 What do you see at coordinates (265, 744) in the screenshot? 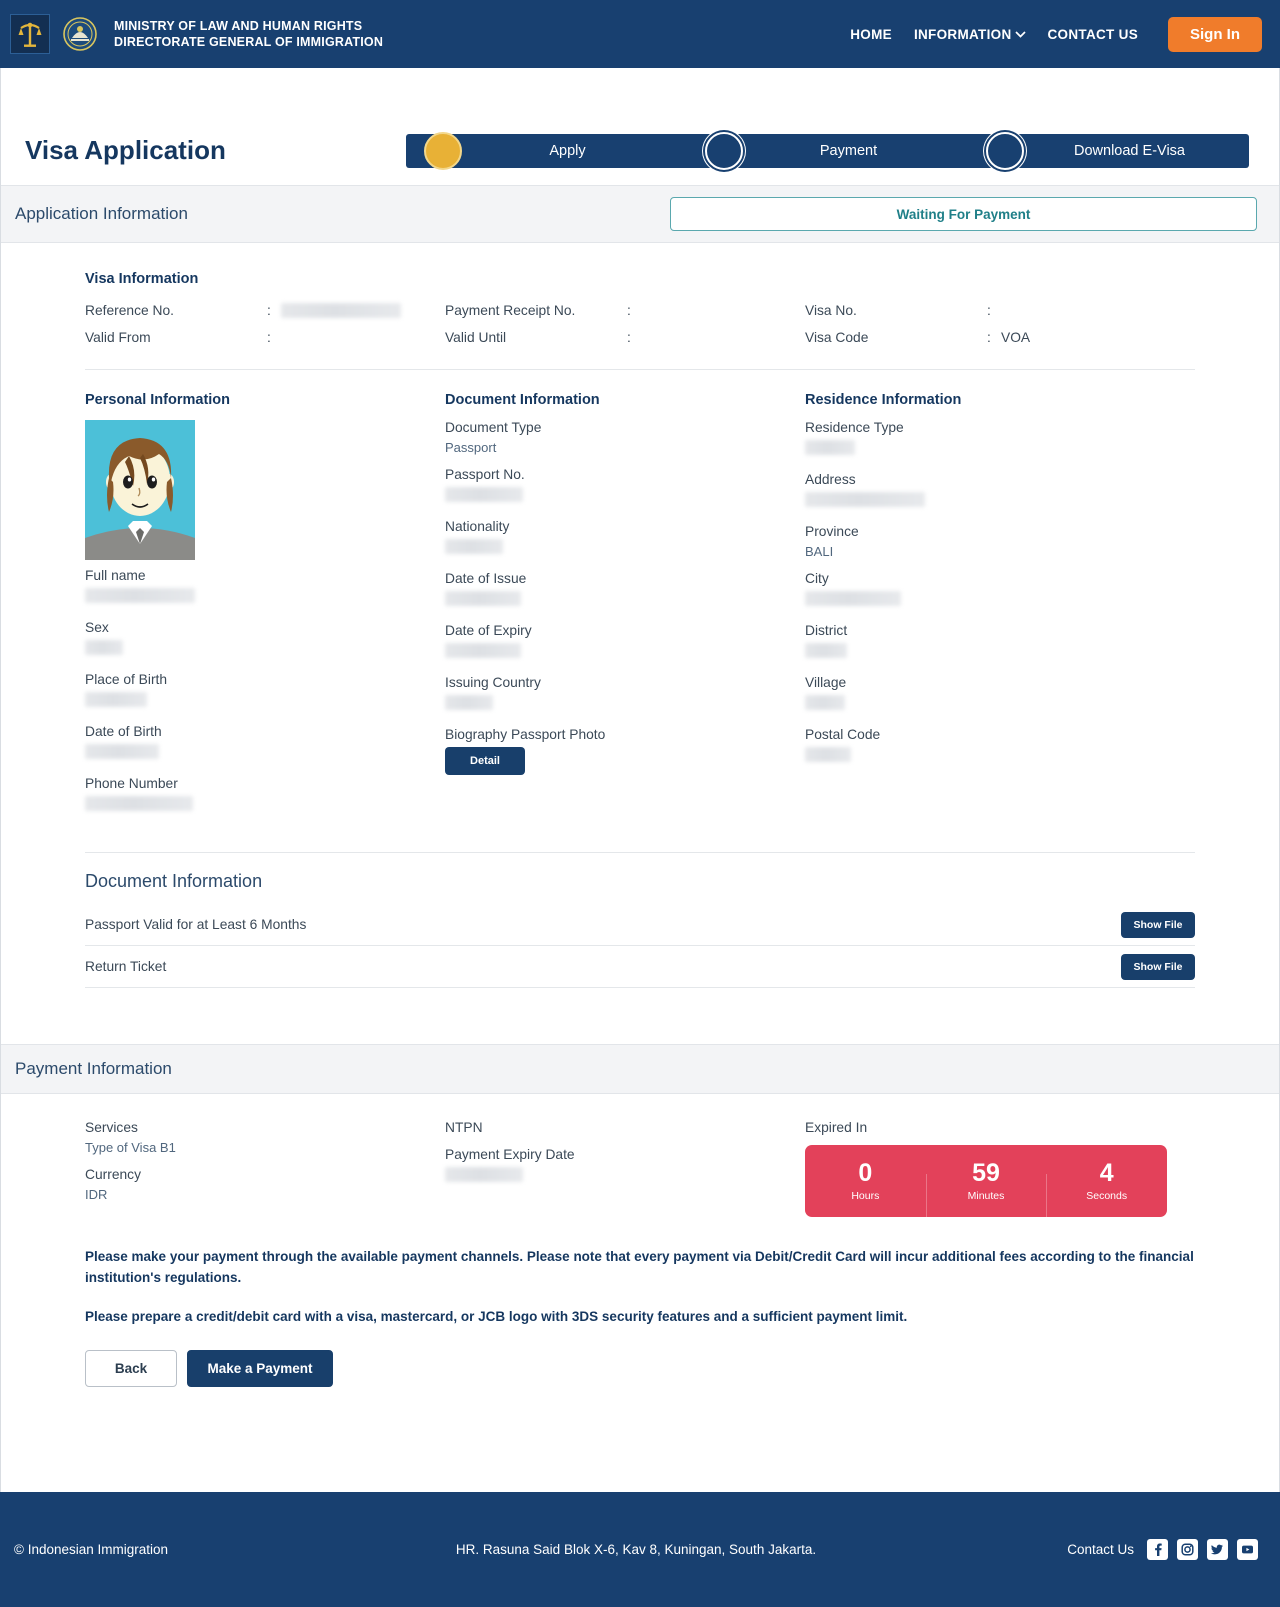
I see `field-date-of-birth: Date of Birth` at bounding box center [265, 744].